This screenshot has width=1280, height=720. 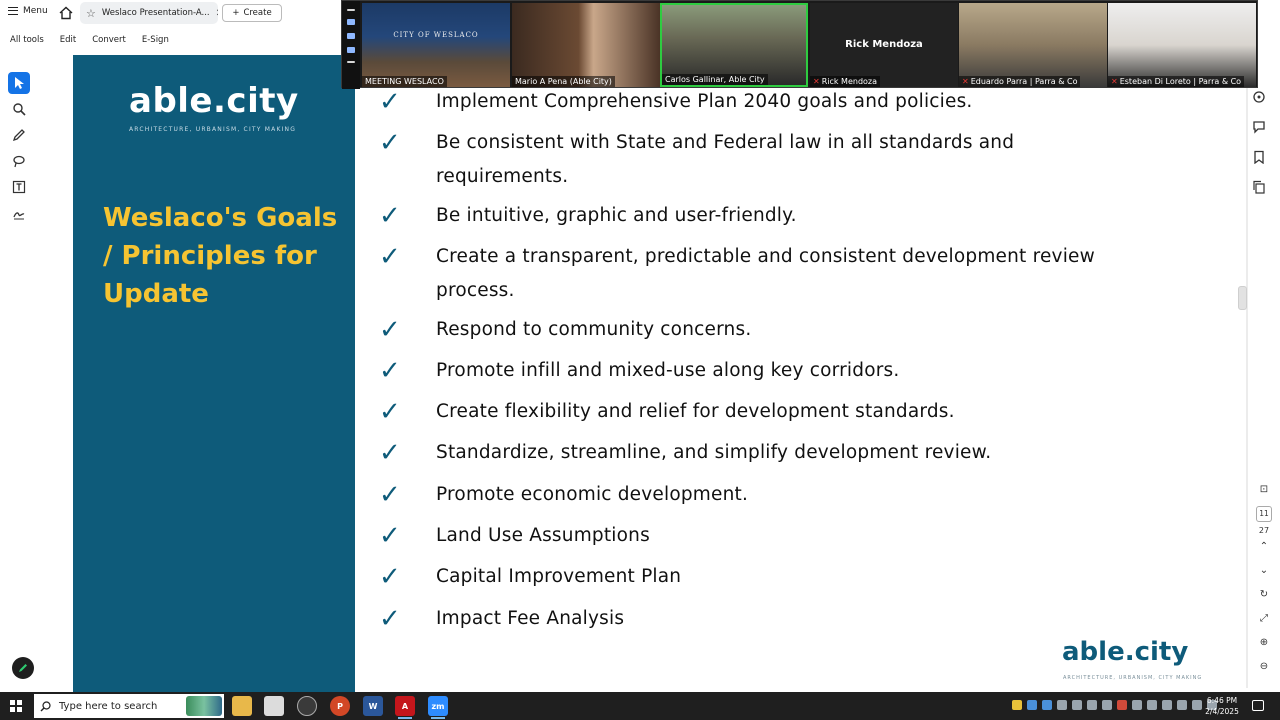 I want to click on comment-tool, so click(x=19, y=135).